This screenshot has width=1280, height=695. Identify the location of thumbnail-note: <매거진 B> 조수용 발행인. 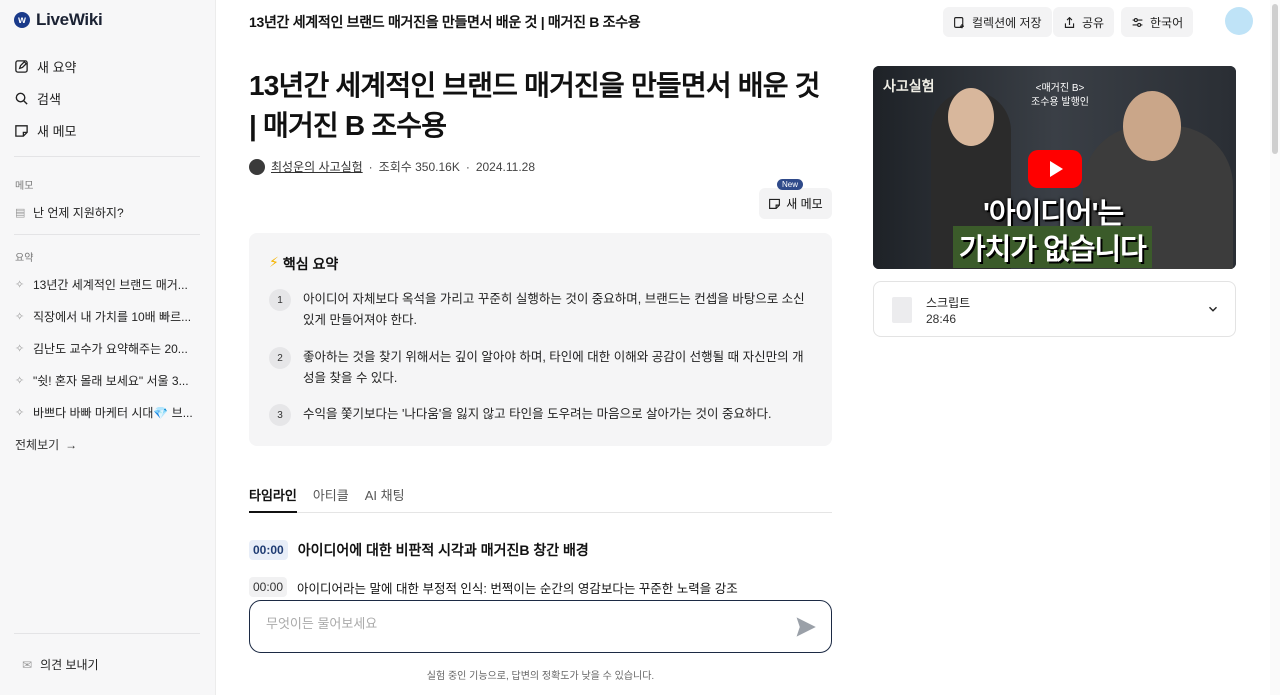
(1060, 96).